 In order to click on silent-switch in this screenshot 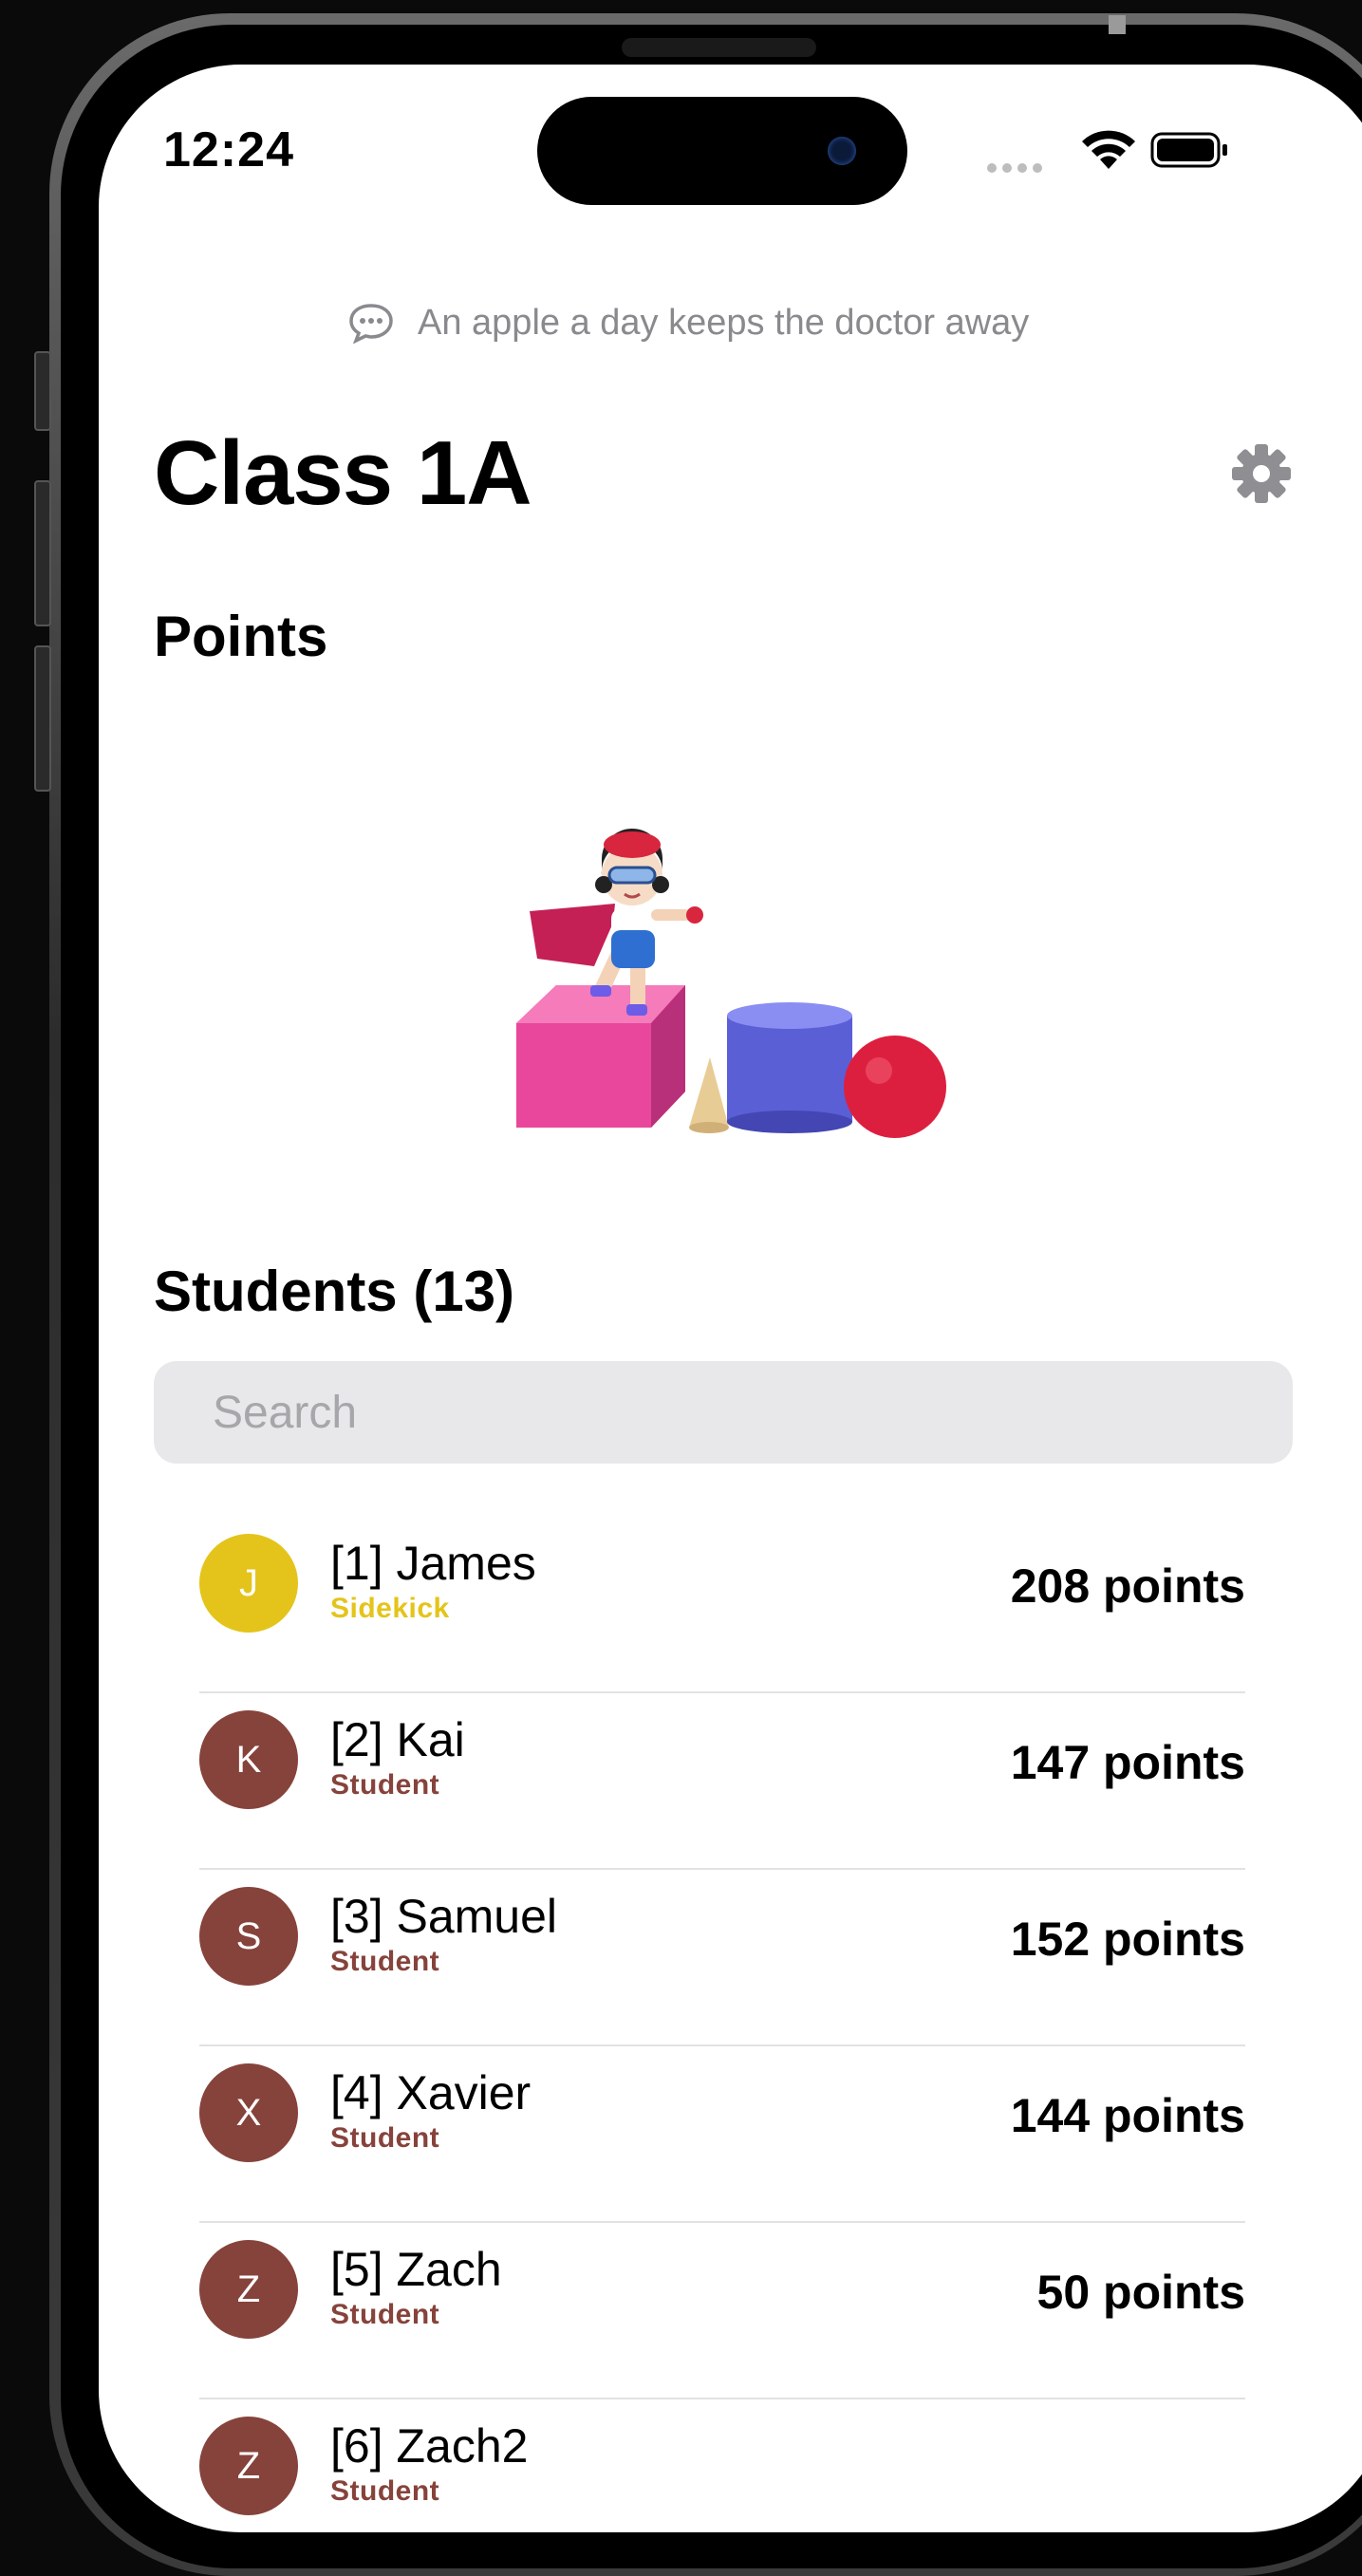, I will do `click(43, 391)`.